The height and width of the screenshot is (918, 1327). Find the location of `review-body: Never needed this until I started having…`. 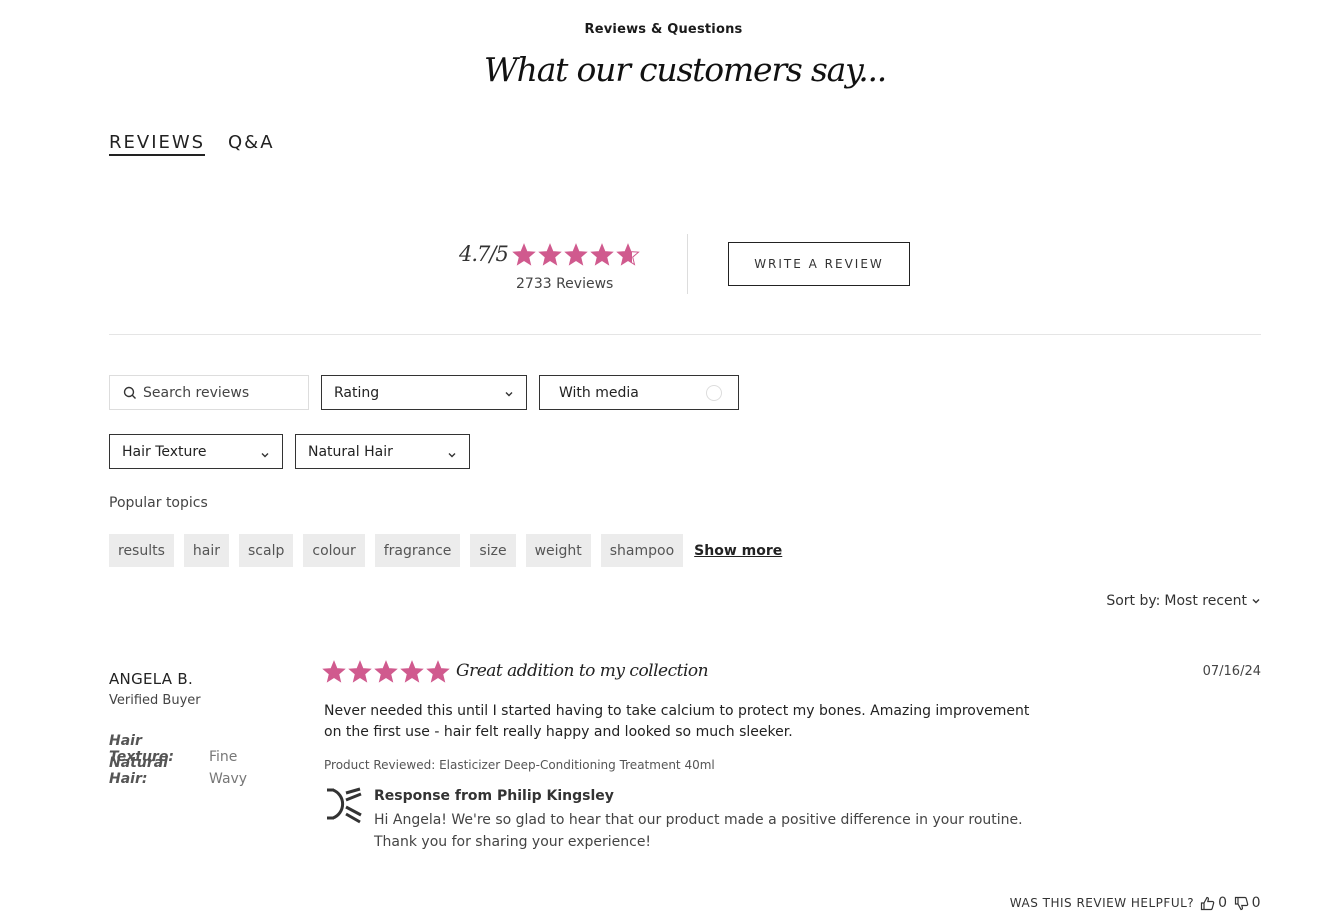

review-body: Never needed this until I started having… is located at coordinates (677, 721).